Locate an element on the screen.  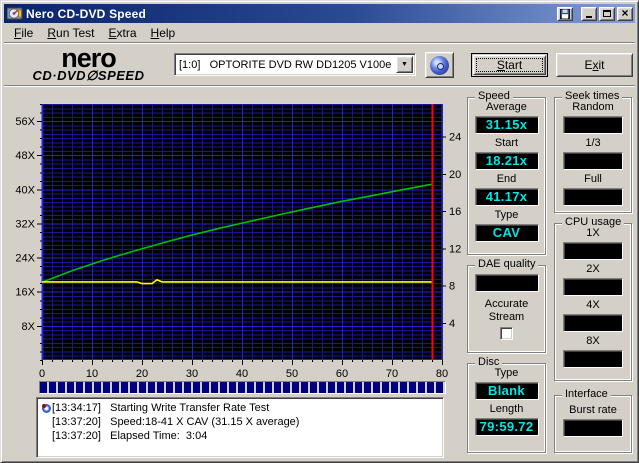
floppy-icon is located at coordinates (565, 13).